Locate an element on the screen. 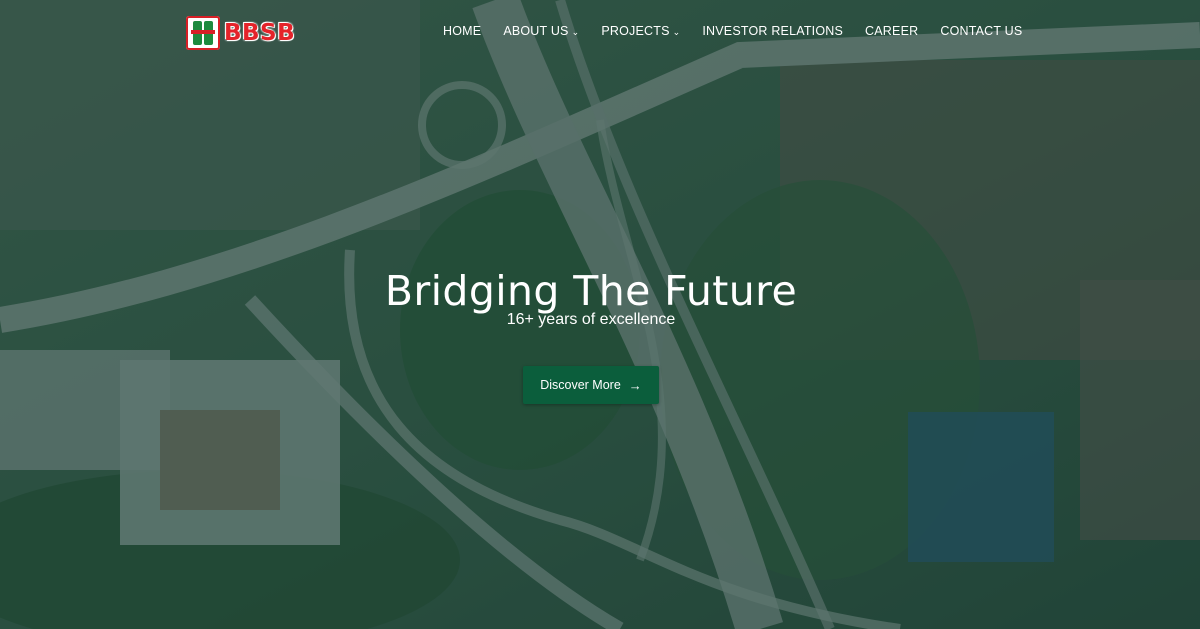 Image resolution: width=1200 pixels, height=629 pixels. brand-name: BBSB is located at coordinates (260, 33).